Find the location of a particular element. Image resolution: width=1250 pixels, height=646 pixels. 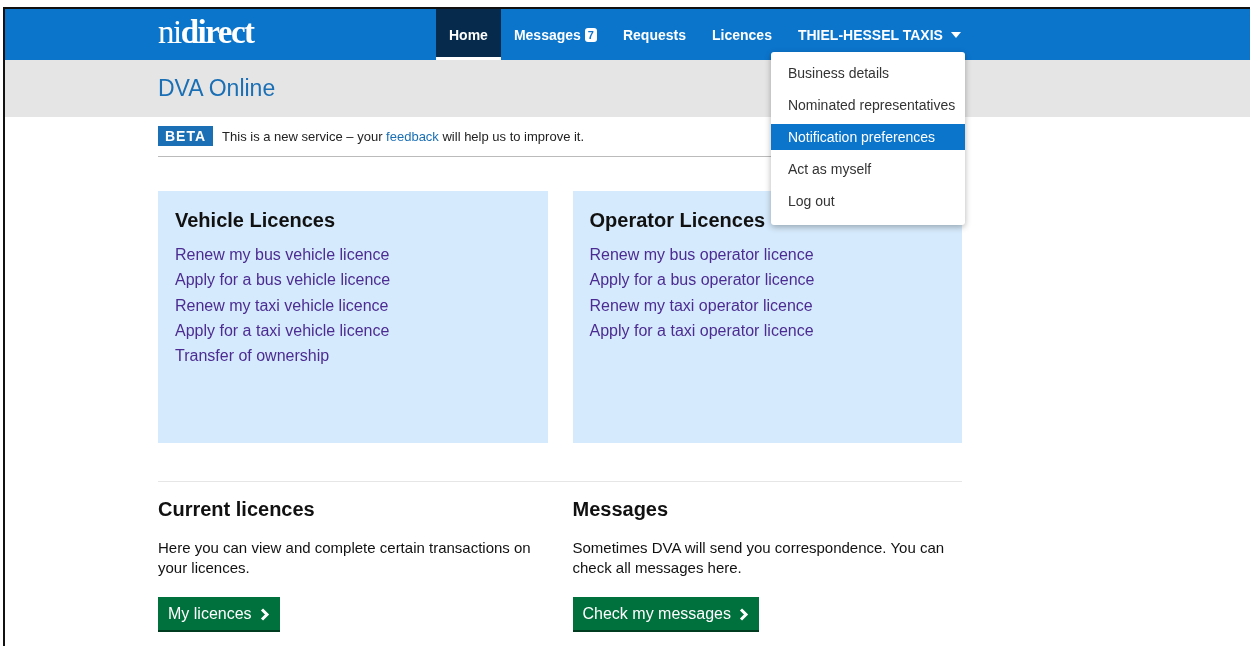

nav-label: Requests is located at coordinates (654, 34).